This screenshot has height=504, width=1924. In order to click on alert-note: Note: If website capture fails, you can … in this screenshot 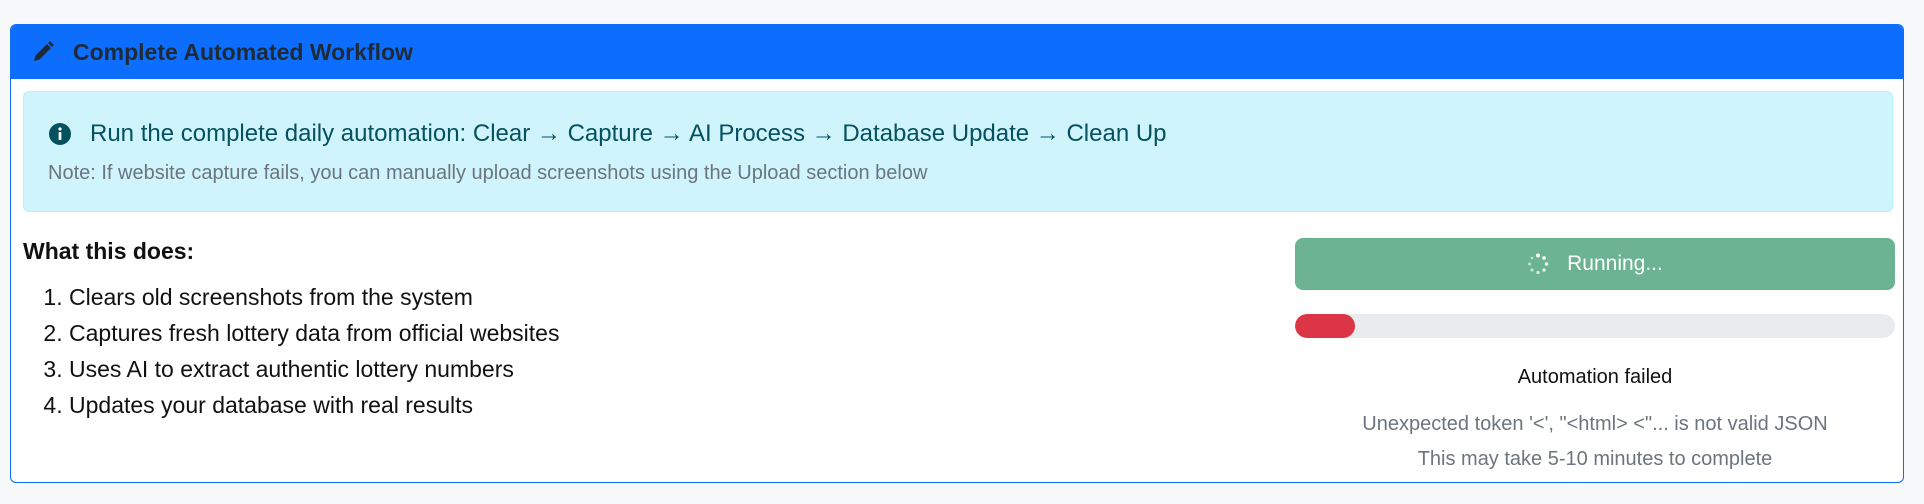, I will do `click(488, 173)`.